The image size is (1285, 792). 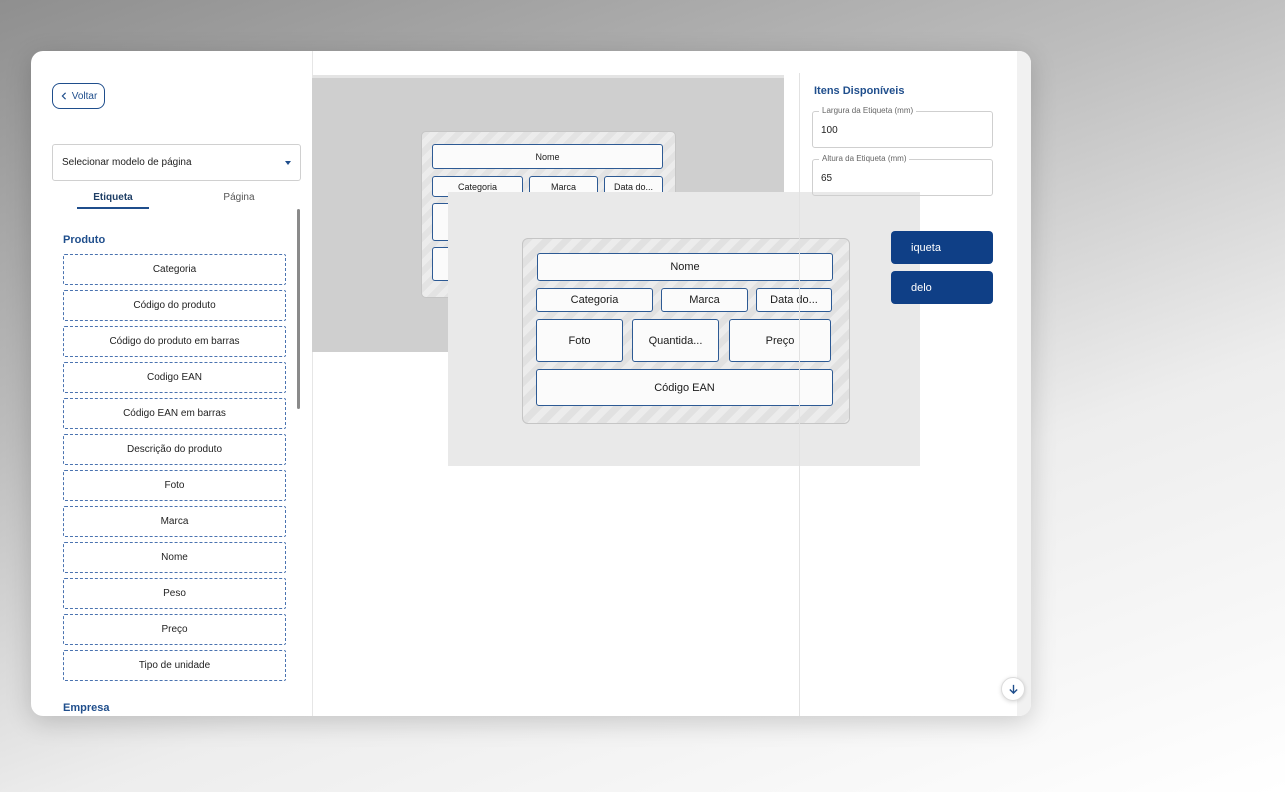 I want to click on back-button: Voltar, so click(x=78, y=96).